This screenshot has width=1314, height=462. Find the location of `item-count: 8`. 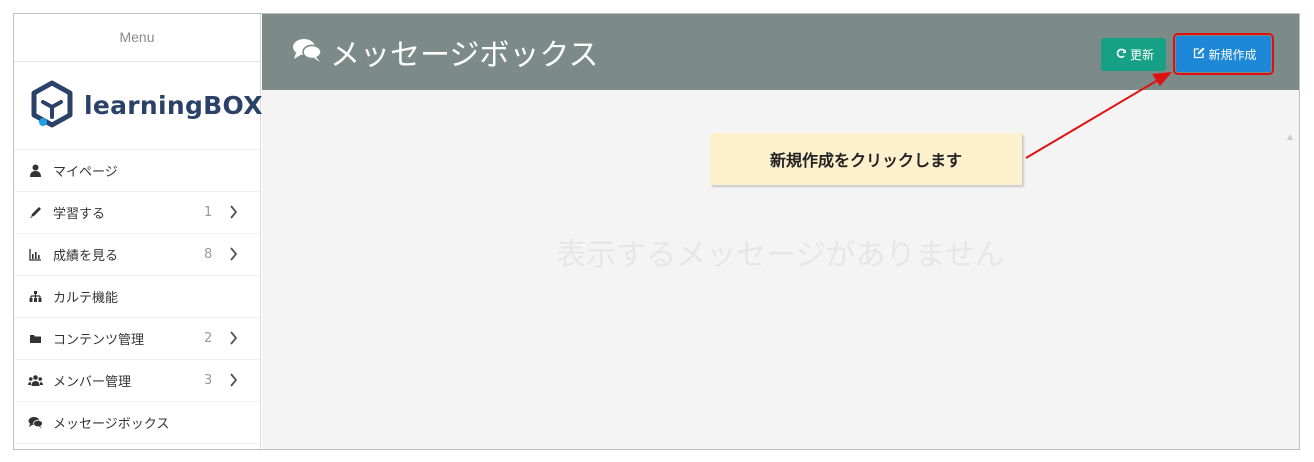

item-count: 8 is located at coordinates (208, 254).